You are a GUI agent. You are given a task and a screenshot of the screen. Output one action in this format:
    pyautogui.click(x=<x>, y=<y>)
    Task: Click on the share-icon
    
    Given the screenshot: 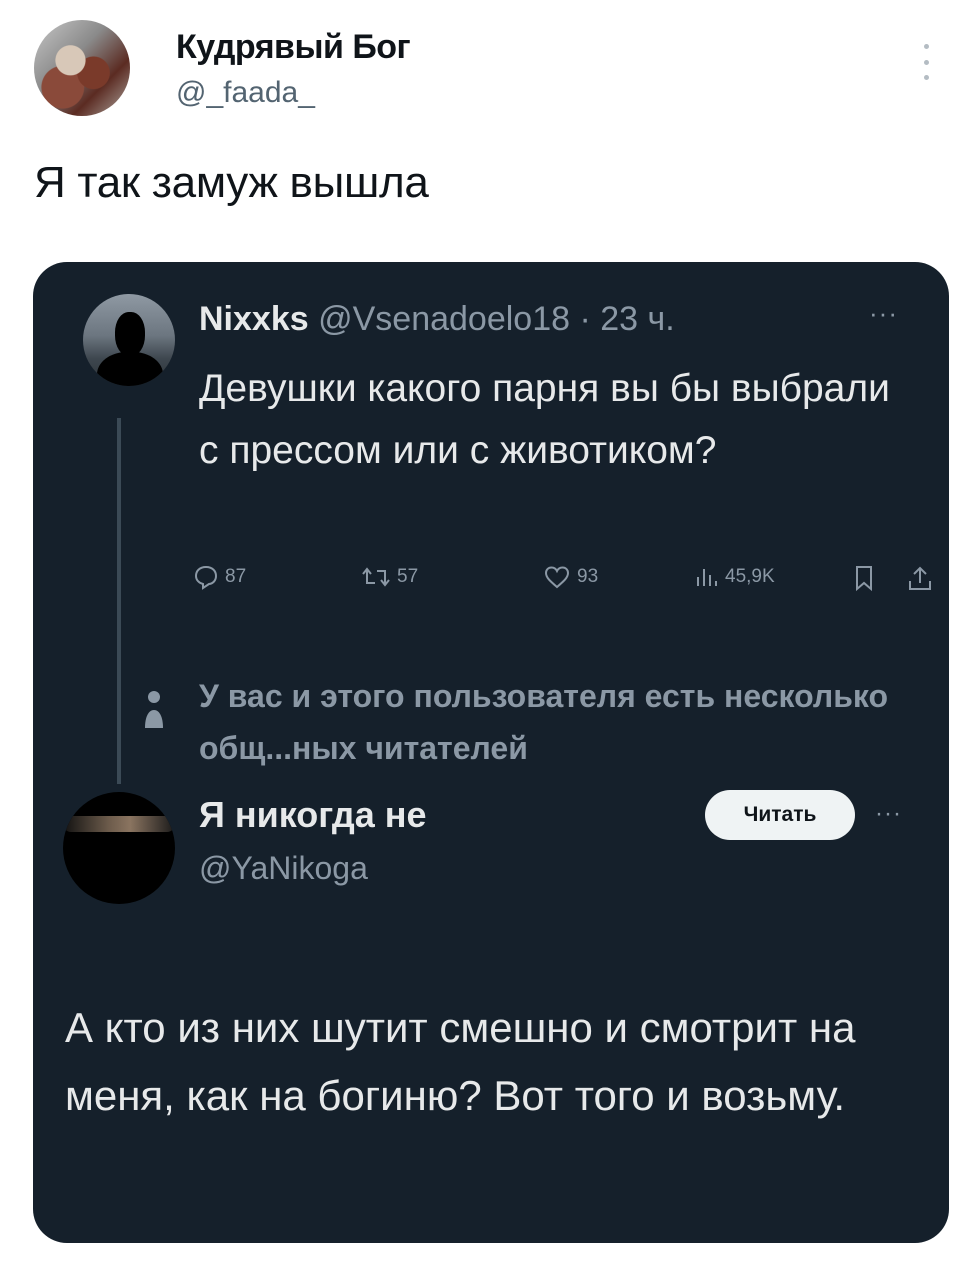 What is the action you would take?
    pyautogui.click(x=920, y=578)
    